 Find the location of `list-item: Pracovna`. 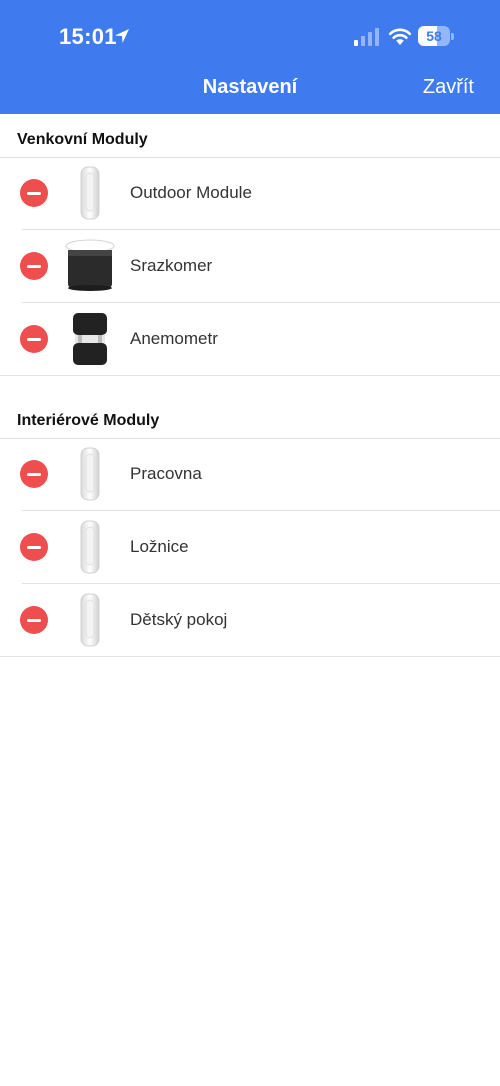

list-item: Pracovna is located at coordinates (250, 474).